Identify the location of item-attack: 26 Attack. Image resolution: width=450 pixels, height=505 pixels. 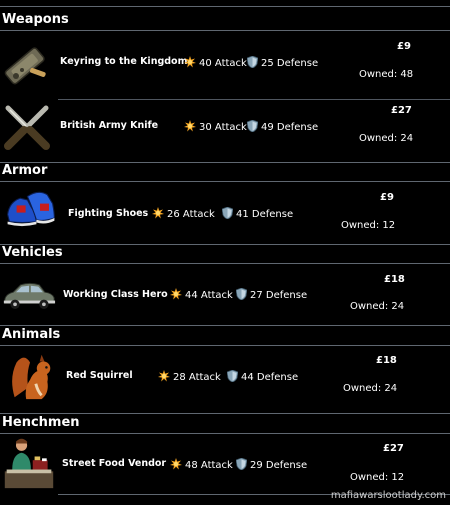
(183, 214).